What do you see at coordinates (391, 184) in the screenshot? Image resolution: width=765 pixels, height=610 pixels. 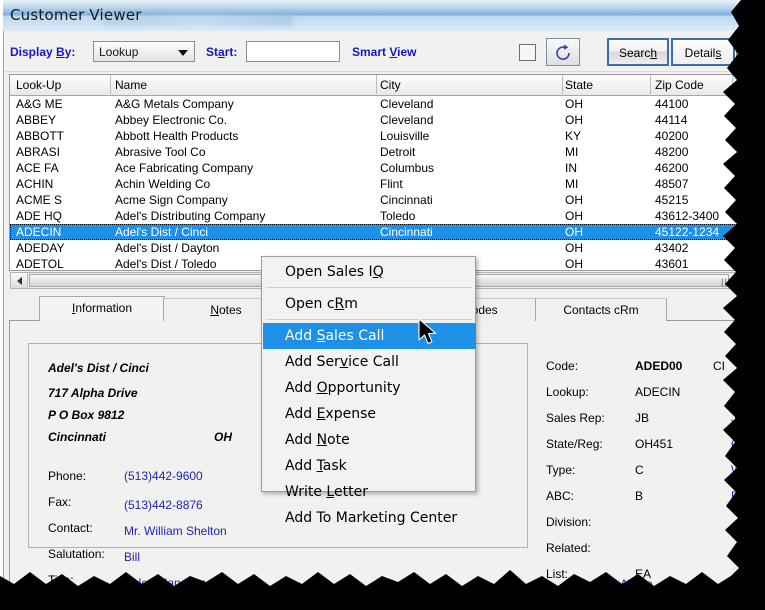 I see `table-cell-city: Flint` at bounding box center [391, 184].